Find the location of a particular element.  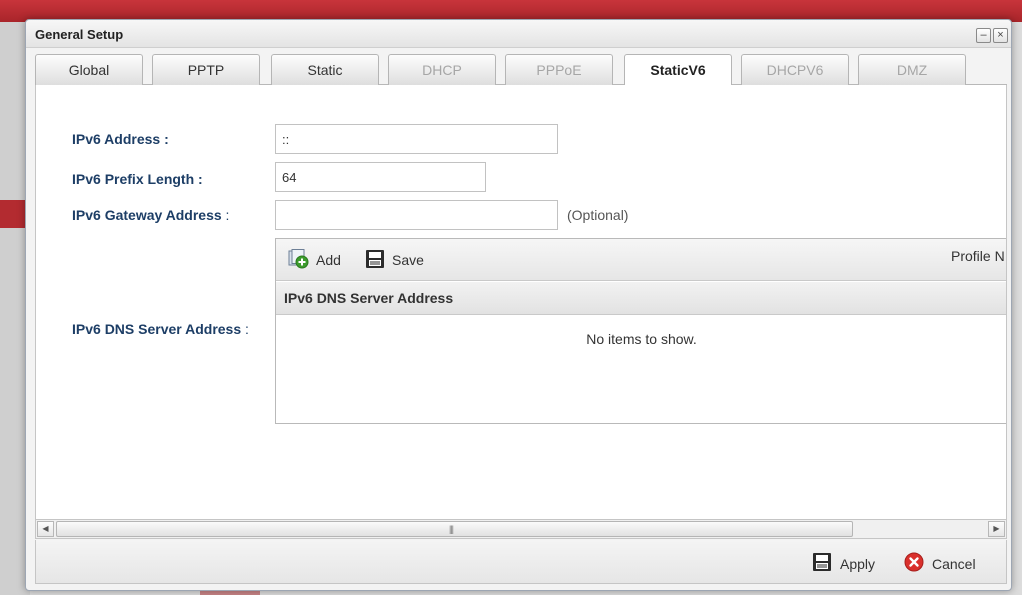

horizontal-scrollbar: ◀ ||| ▶ is located at coordinates (521, 529).